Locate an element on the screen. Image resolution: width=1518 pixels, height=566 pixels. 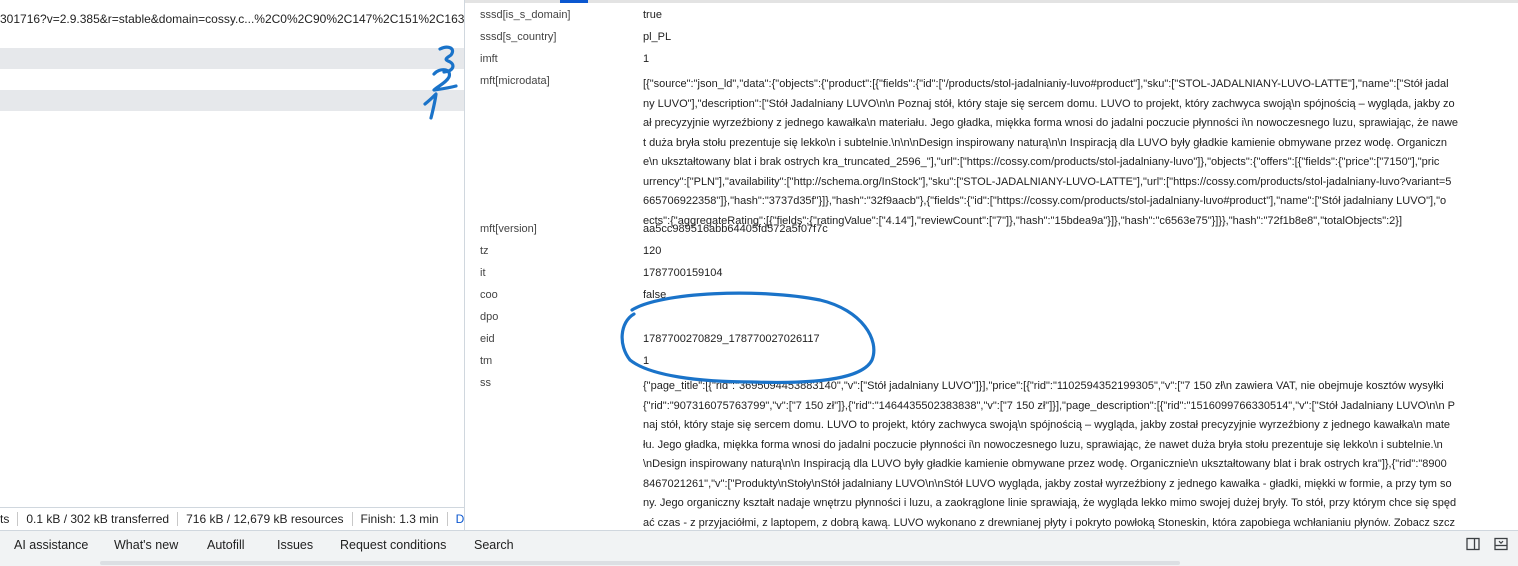
payload-key: coo is located at coordinates (489, 295).